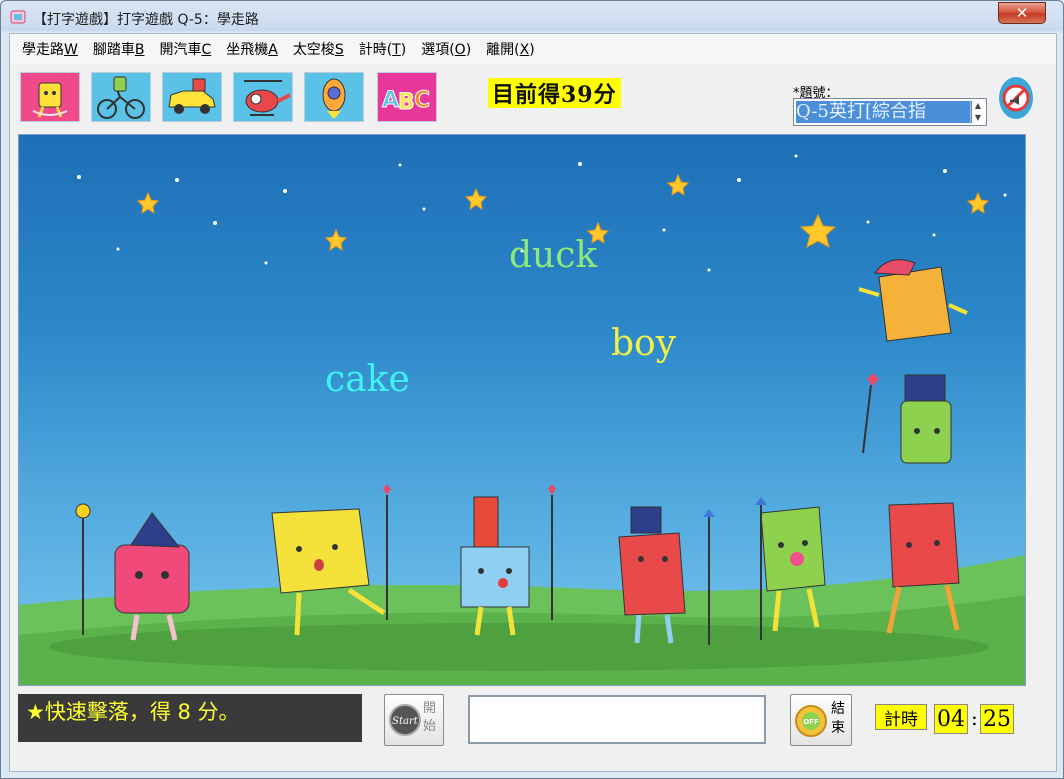 Image resolution: width=1064 pixels, height=779 pixels. Describe the element at coordinates (644, 343) in the screenshot. I see `falling-word: boy` at that location.